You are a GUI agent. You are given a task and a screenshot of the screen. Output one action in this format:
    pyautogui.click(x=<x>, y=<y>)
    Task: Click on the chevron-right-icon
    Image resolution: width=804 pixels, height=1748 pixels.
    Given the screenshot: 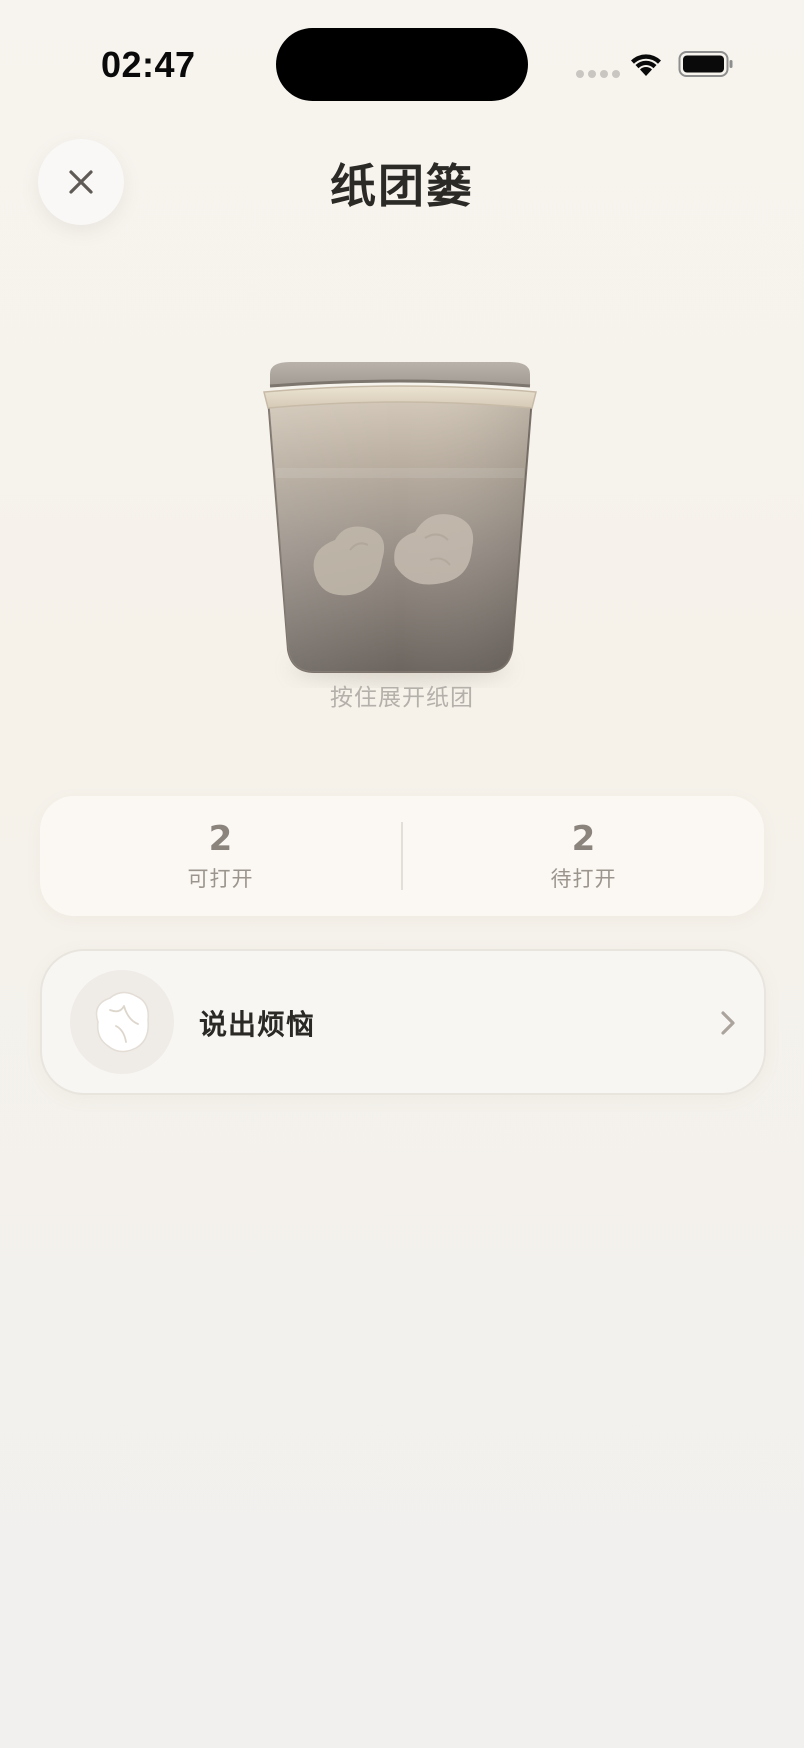 What is the action you would take?
    pyautogui.click(x=728, y=1023)
    